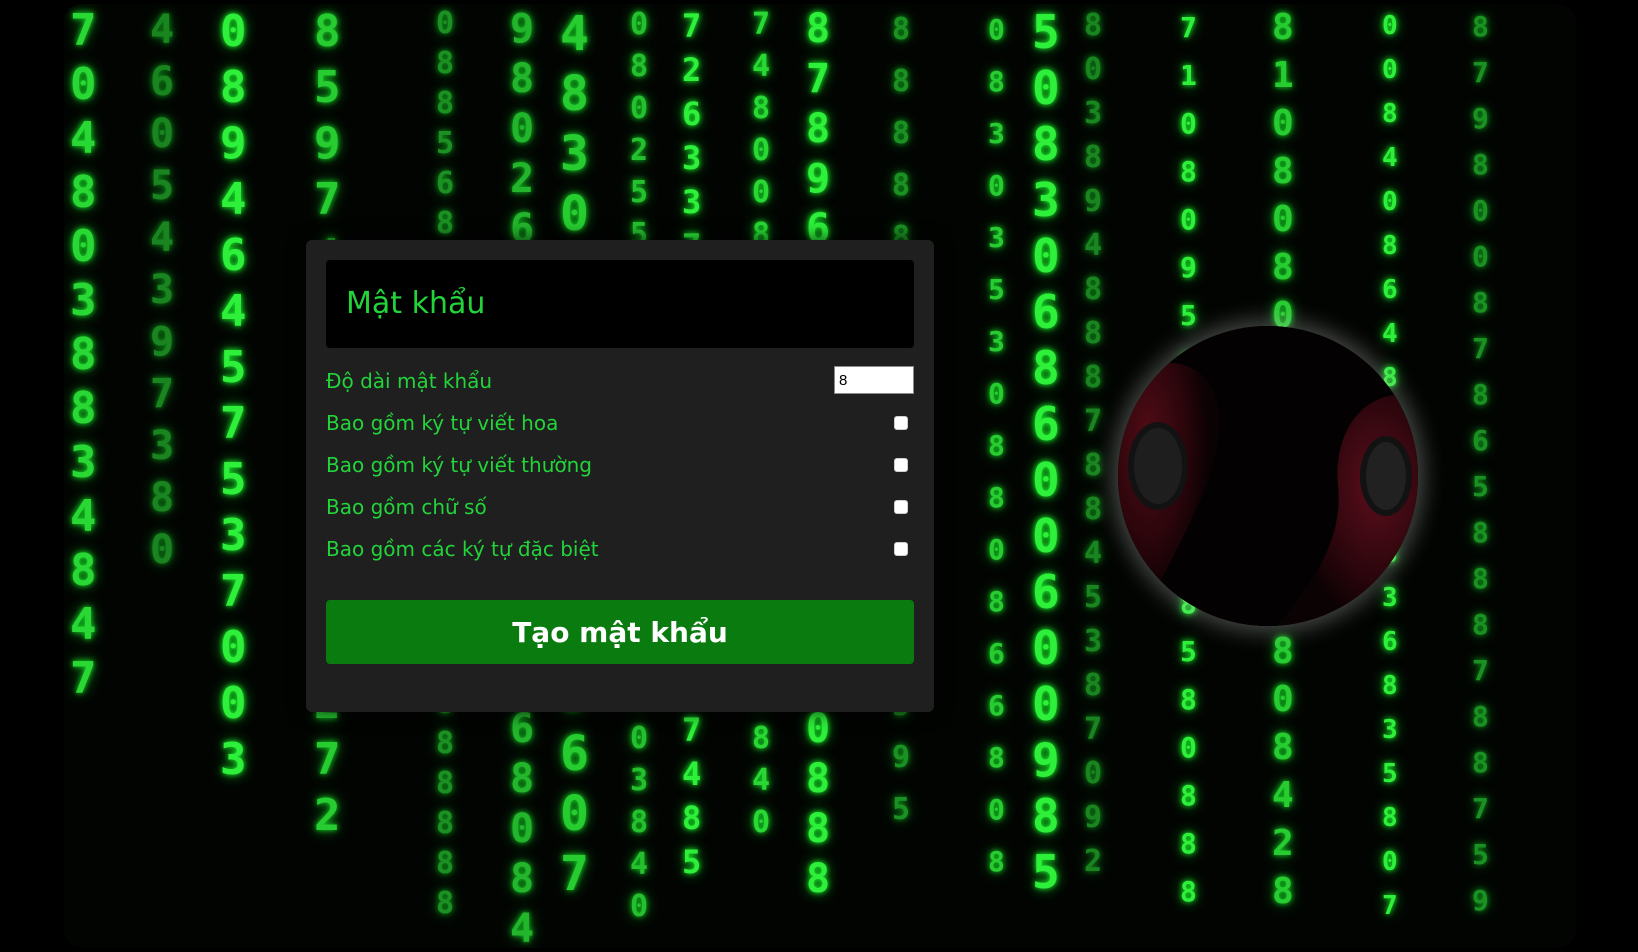  What do you see at coordinates (409, 381) in the screenshot?
I see `length-label: Độ dài mật khẩu` at bounding box center [409, 381].